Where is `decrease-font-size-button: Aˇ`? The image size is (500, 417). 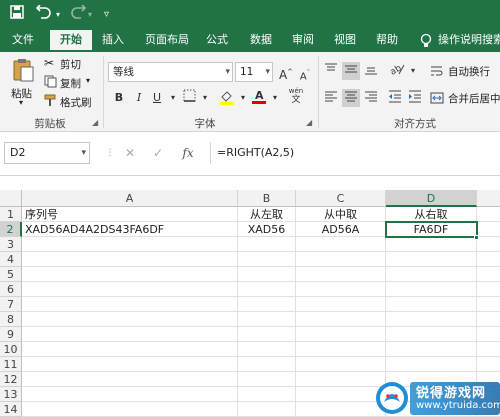
decrease-font-size-button: Aˇ is located at coordinates (305, 73).